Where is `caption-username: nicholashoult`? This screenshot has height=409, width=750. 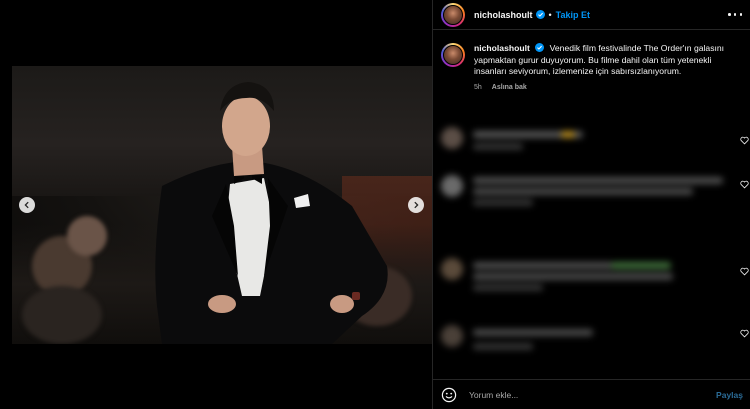 caption-username: nicholashoult is located at coordinates (502, 48).